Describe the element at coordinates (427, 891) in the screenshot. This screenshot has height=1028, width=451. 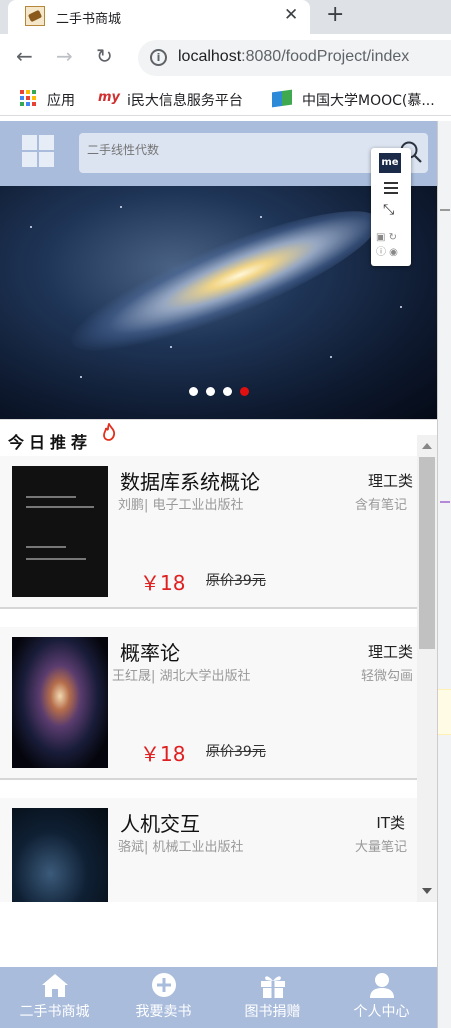
I see `scroll-down-arrow-icon` at that location.